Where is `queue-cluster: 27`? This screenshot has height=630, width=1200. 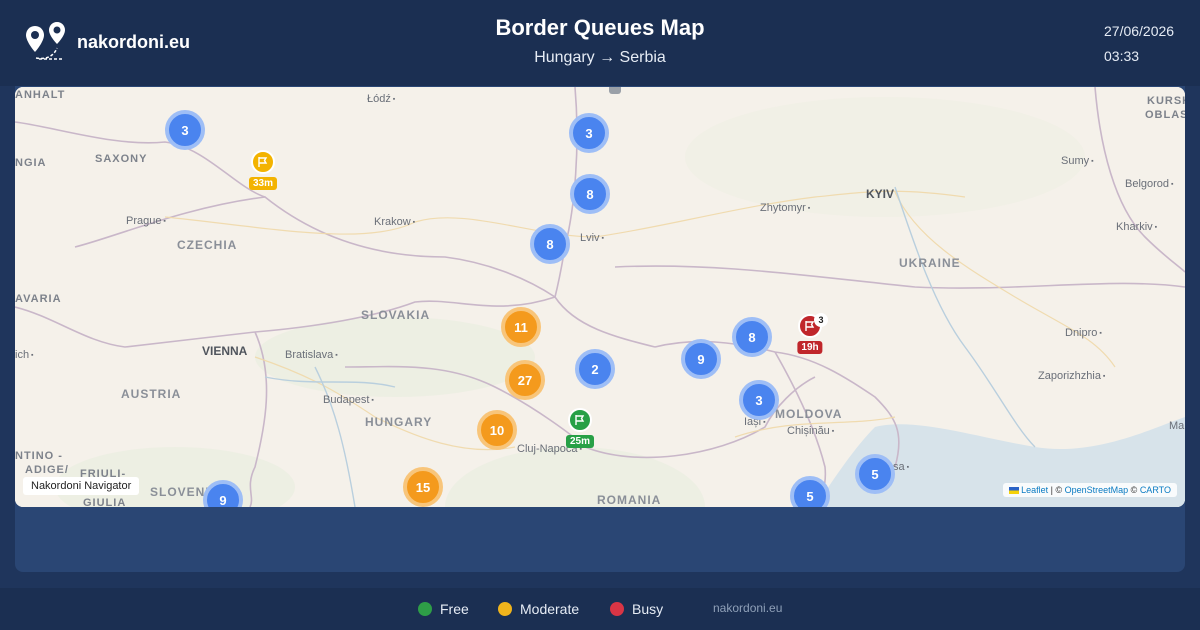 queue-cluster: 27 is located at coordinates (525, 380).